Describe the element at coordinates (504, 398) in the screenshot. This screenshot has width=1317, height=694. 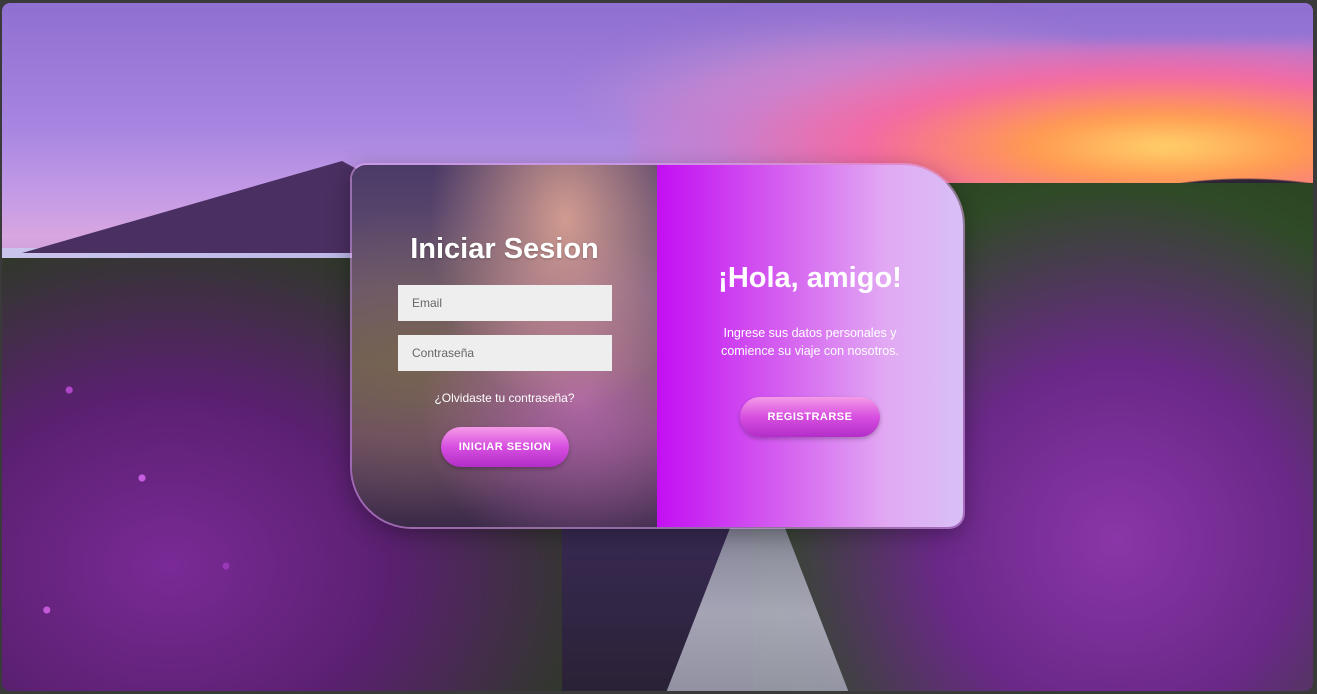
I see `forgot-password-link: ¿Olvidaste tu contraseña?` at that location.